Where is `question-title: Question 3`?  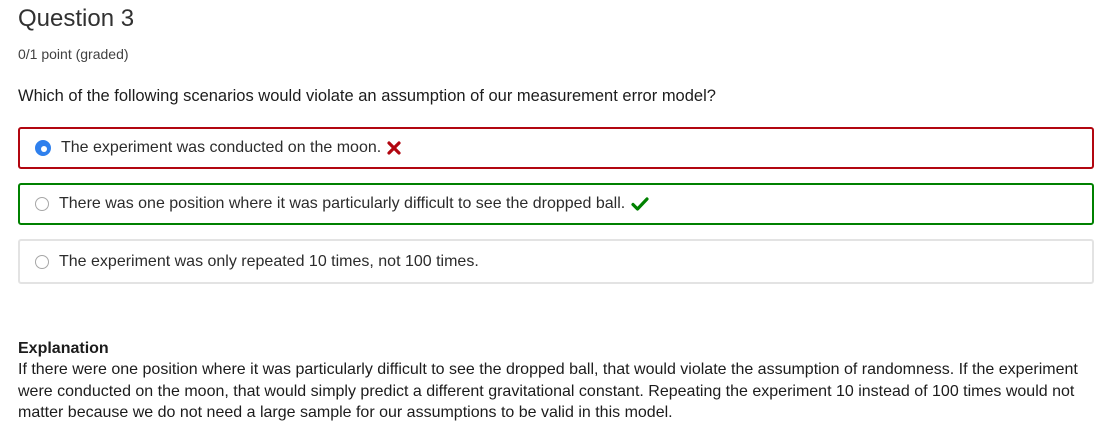 question-title: Question 3 is located at coordinates (76, 18).